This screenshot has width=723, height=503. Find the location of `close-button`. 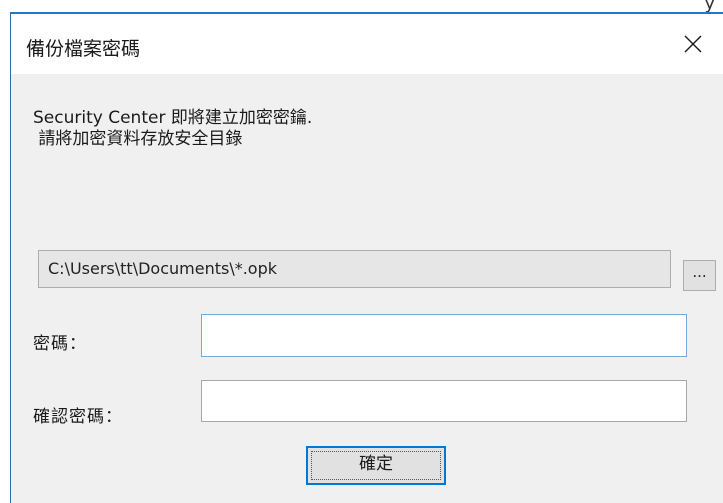

close-button is located at coordinates (693, 44).